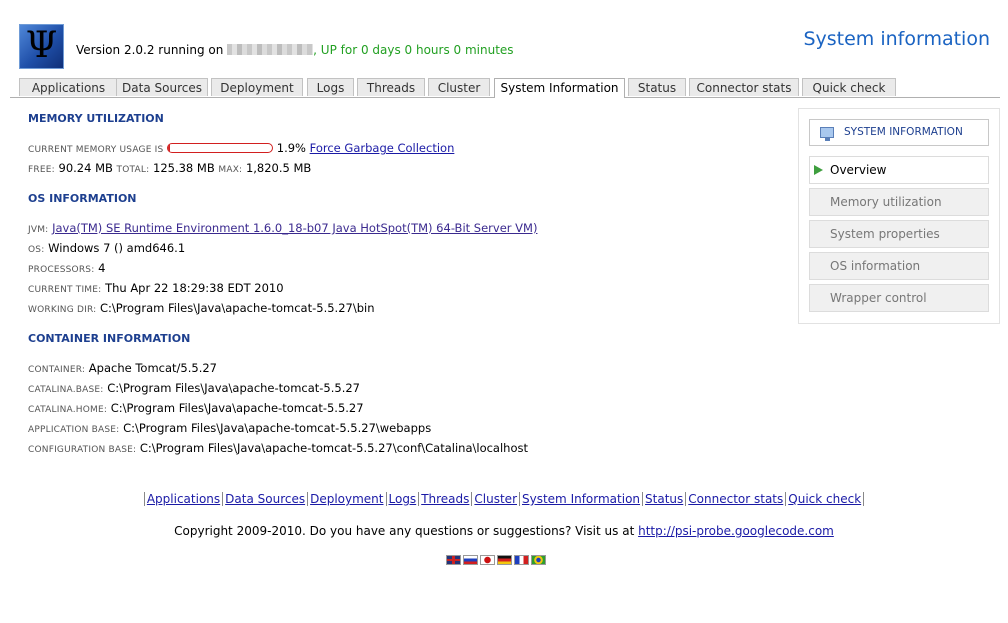 Image resolution: width=1008 pixels, height=623 pixels. I want to click on footer-link-quick-check: Quick check, so click(825, 499).